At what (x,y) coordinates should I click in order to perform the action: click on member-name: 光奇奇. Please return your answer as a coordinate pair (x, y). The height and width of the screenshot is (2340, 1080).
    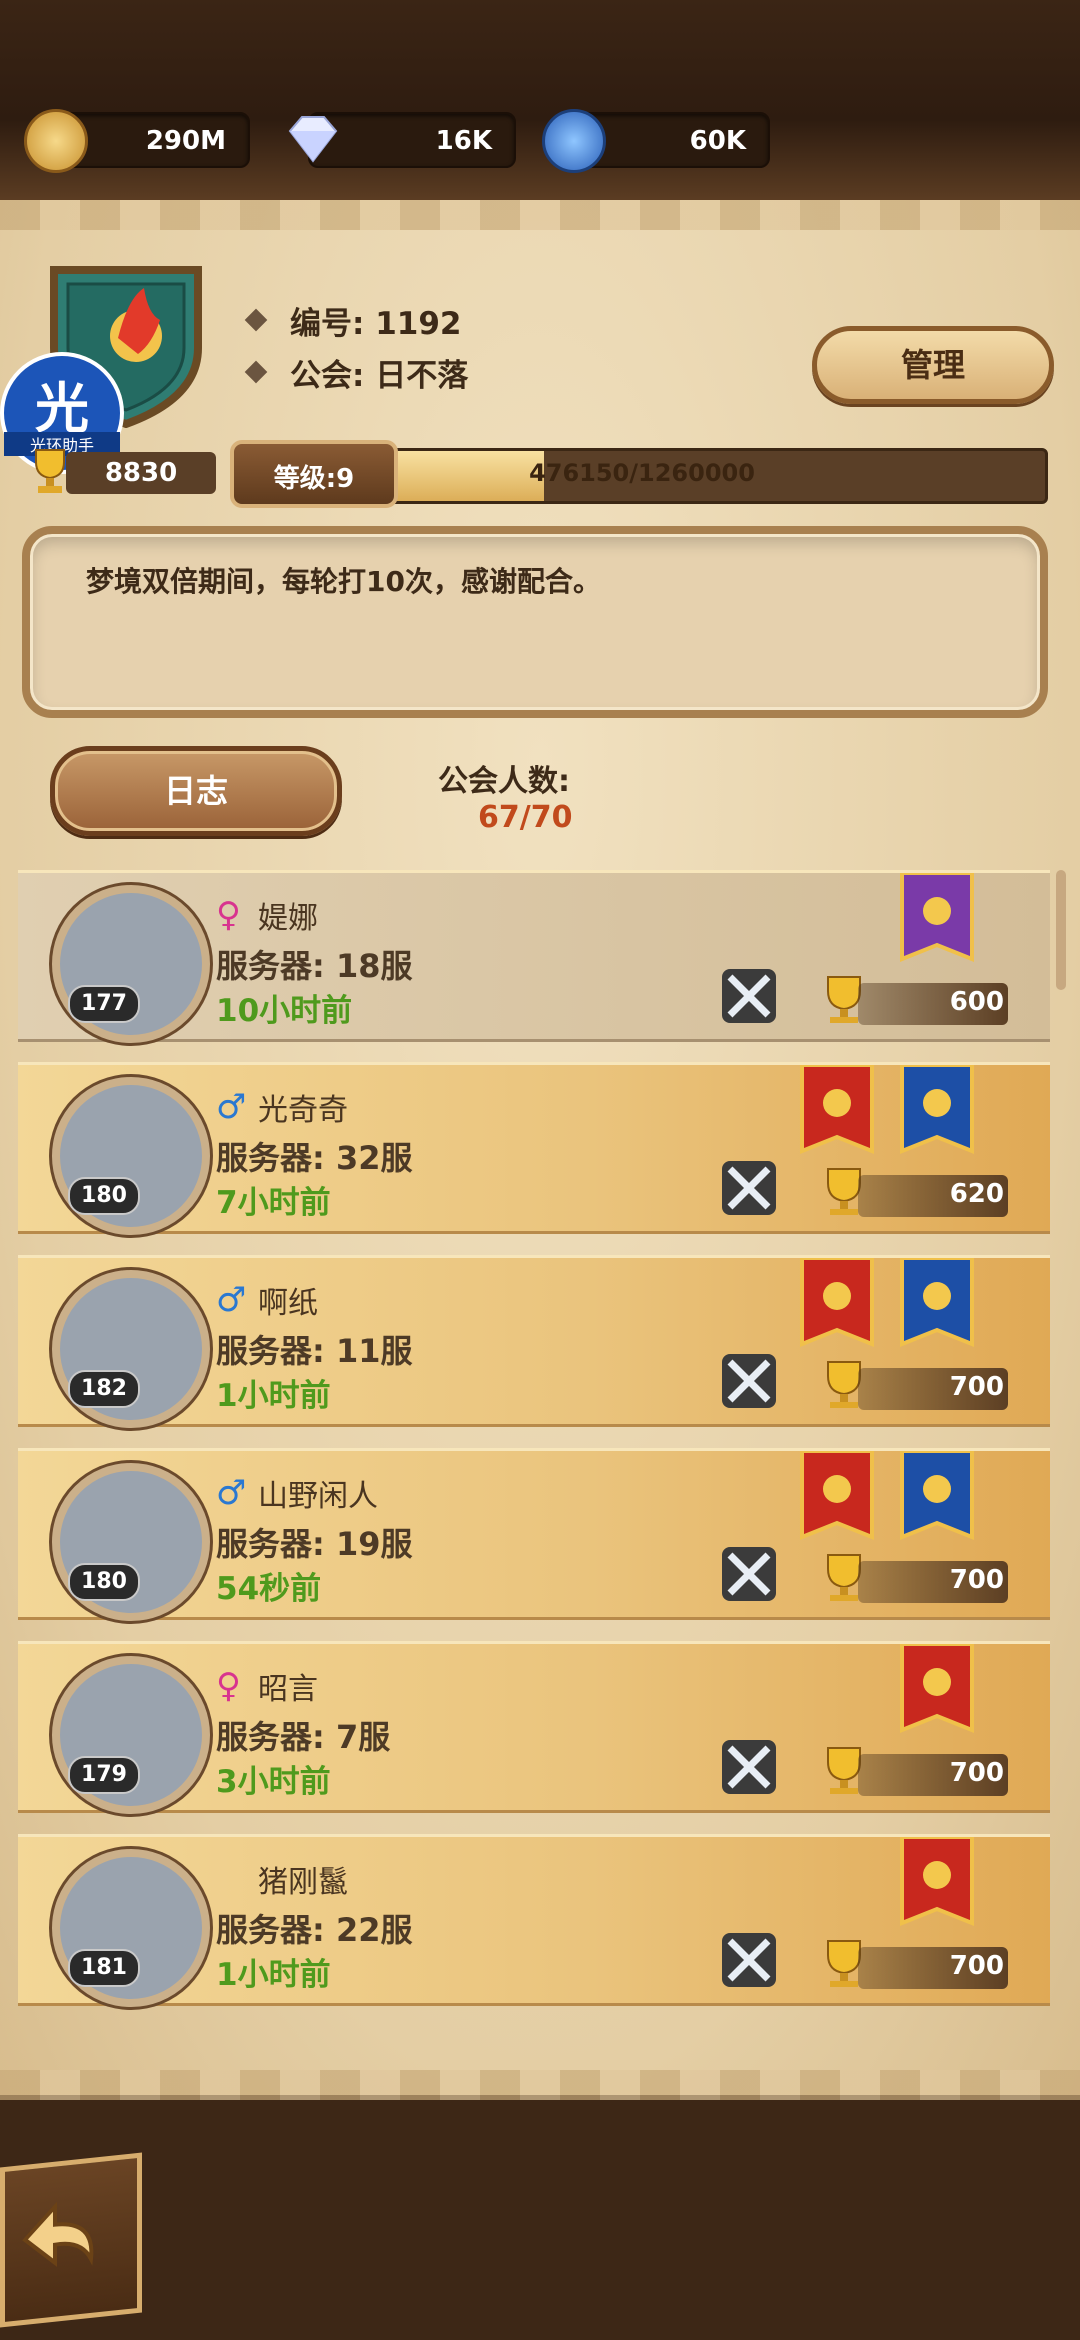
    Looking at the image, I should click on (303, 1110).